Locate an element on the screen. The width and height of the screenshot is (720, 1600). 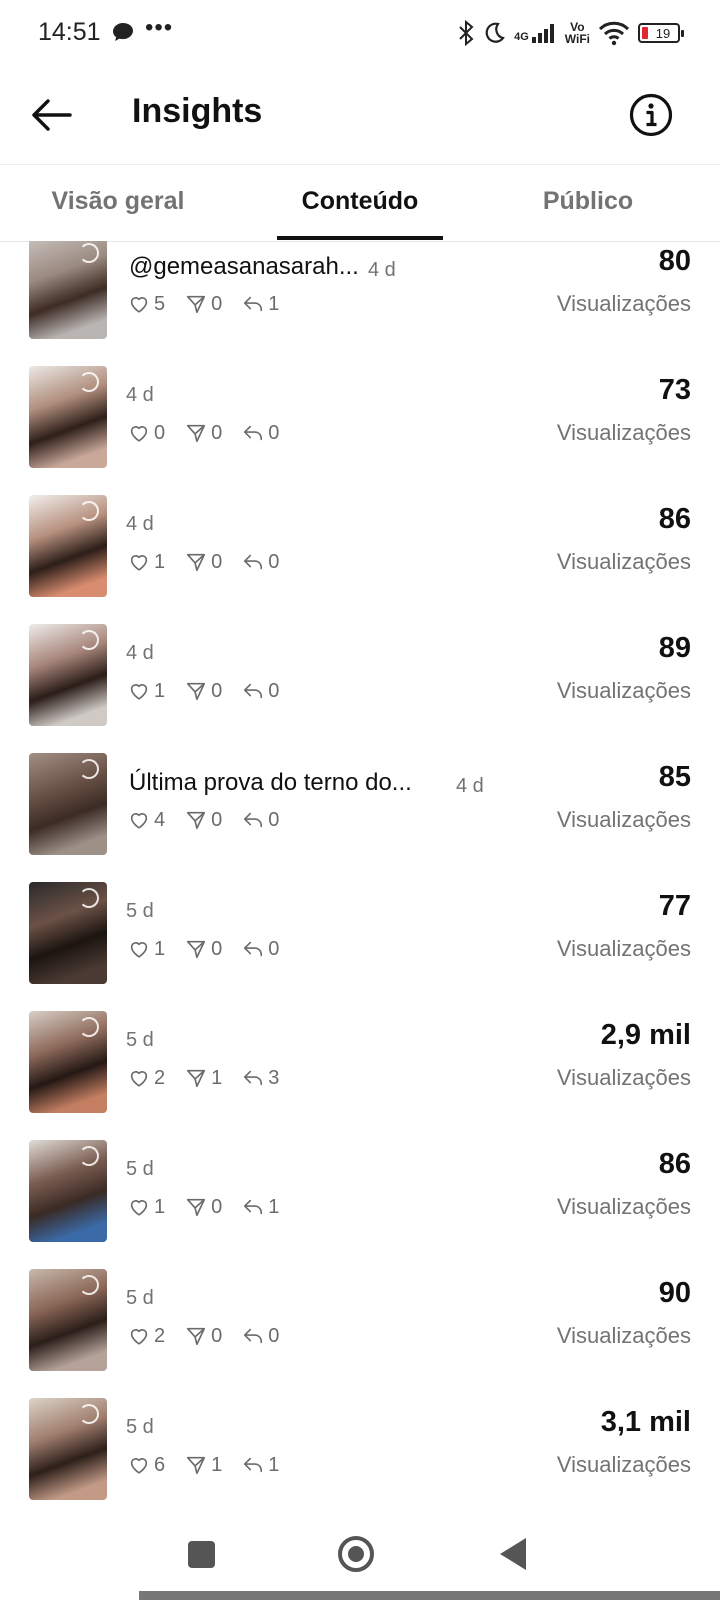
arrow-left-icon is located at coordinates (51, 115).